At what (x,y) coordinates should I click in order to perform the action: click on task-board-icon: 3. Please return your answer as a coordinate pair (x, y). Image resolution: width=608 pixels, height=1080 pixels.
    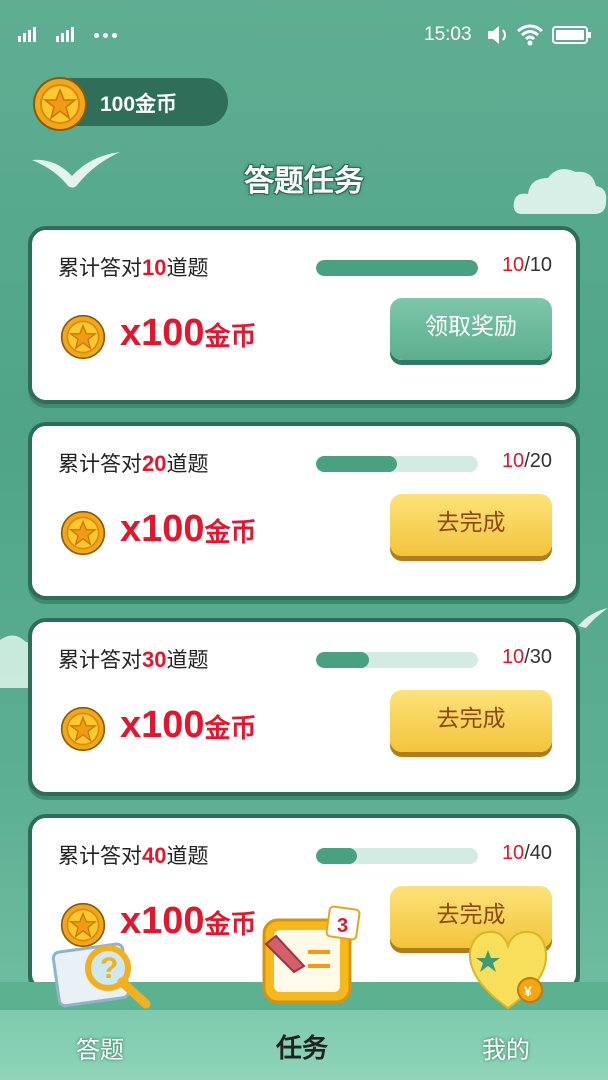
    Looking at the image, I should click on (313, 955).